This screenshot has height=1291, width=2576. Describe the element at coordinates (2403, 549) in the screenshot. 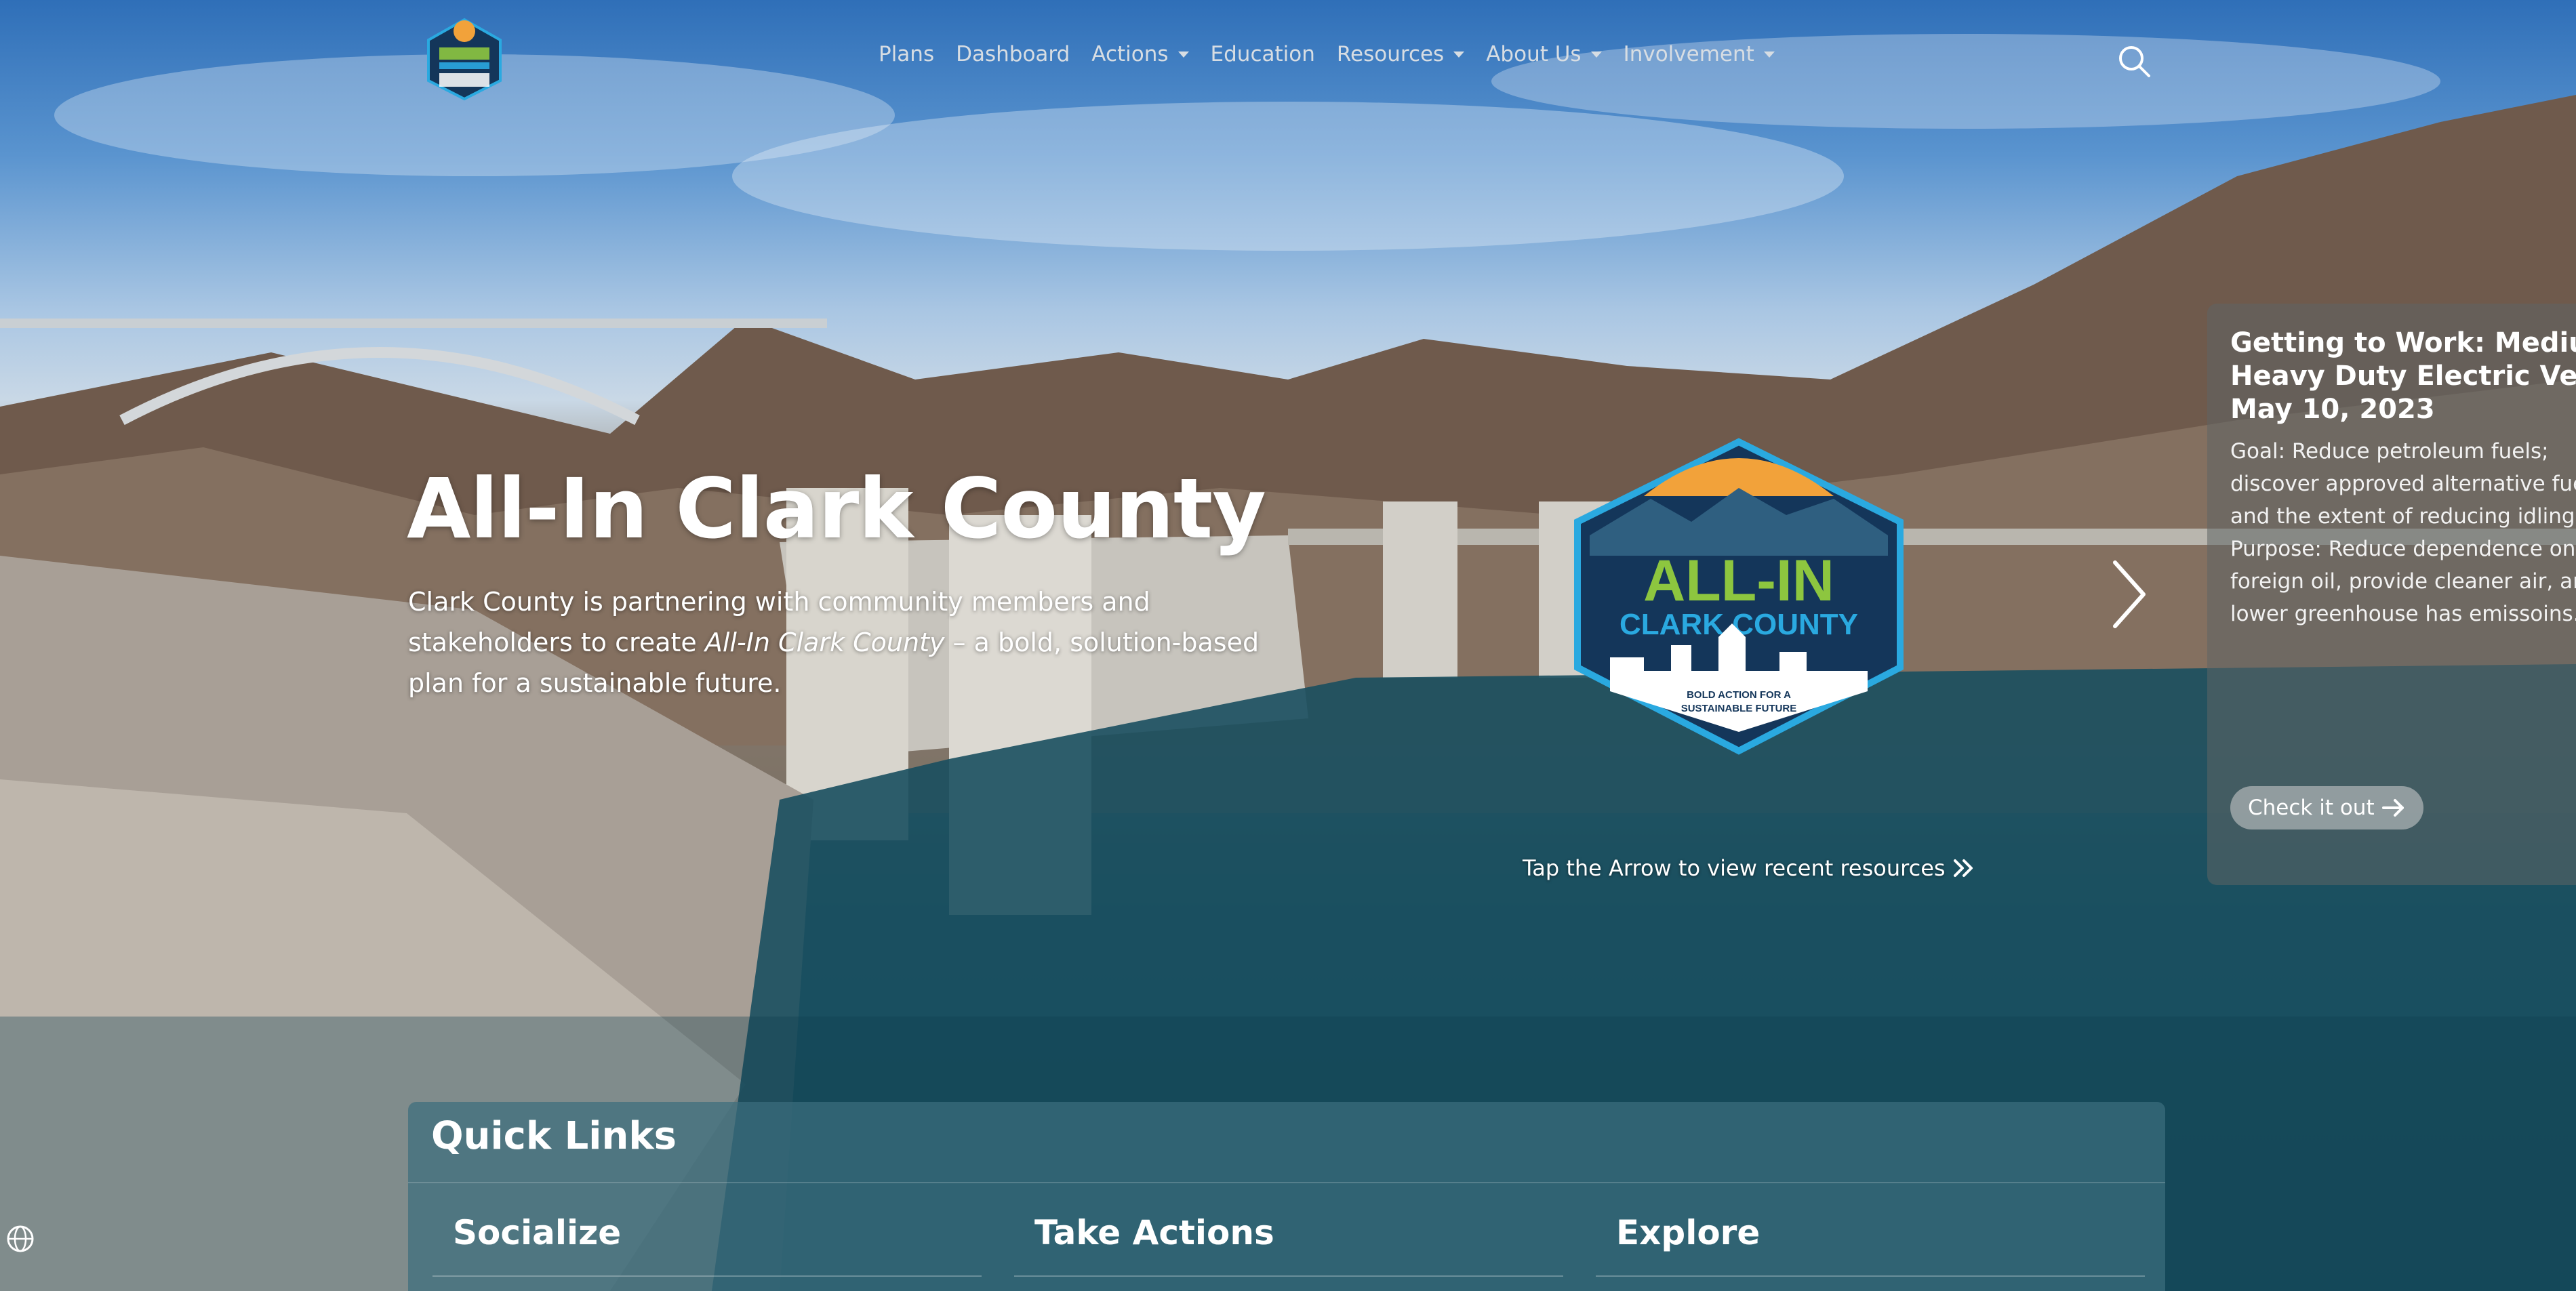

I see `resource-card-body-line: Purpose: Reduce dependence on` at that location.